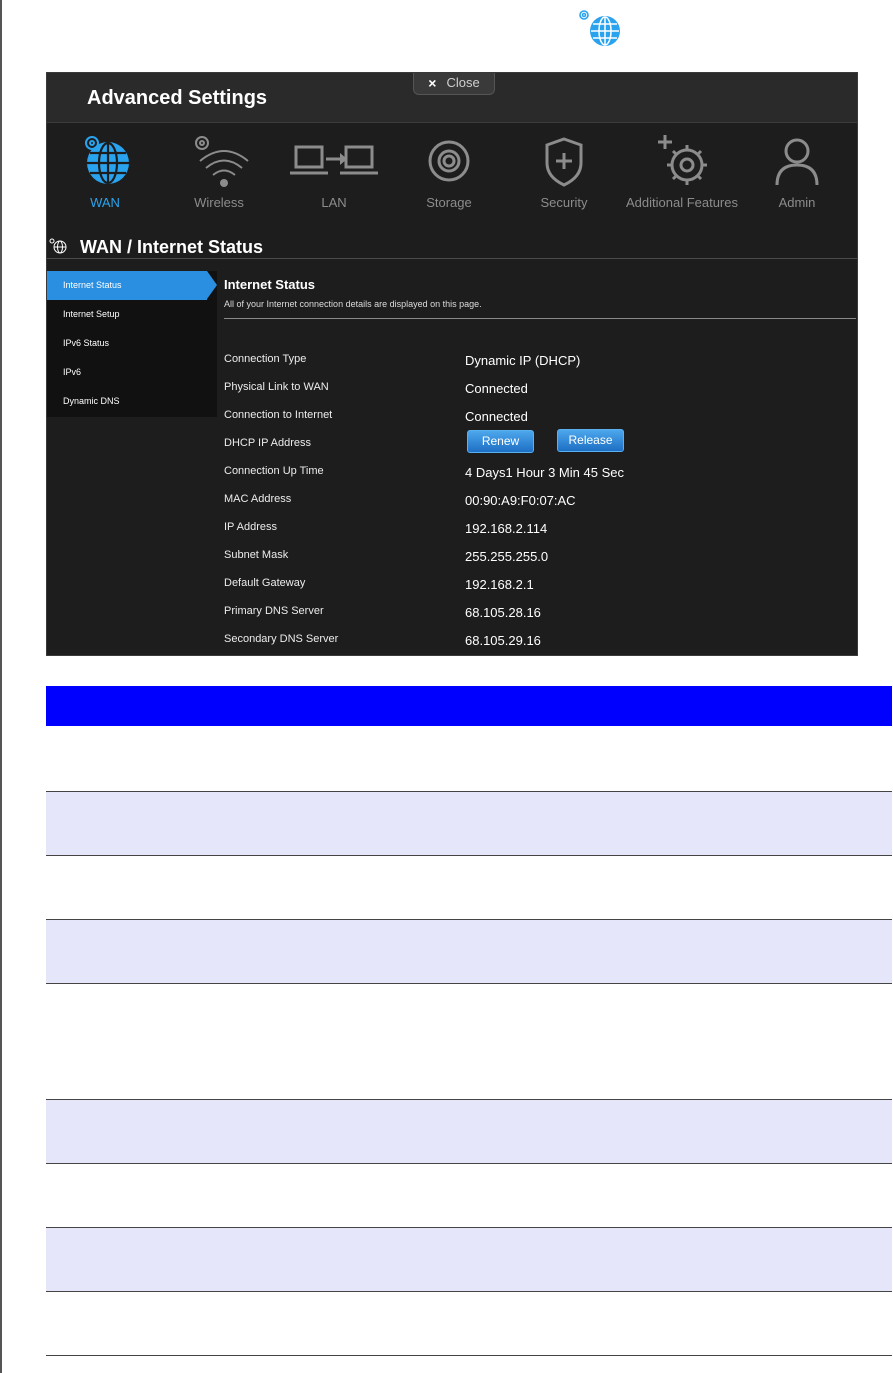  I want to click on row-value: 68.105.29.16, so click(503, 640).